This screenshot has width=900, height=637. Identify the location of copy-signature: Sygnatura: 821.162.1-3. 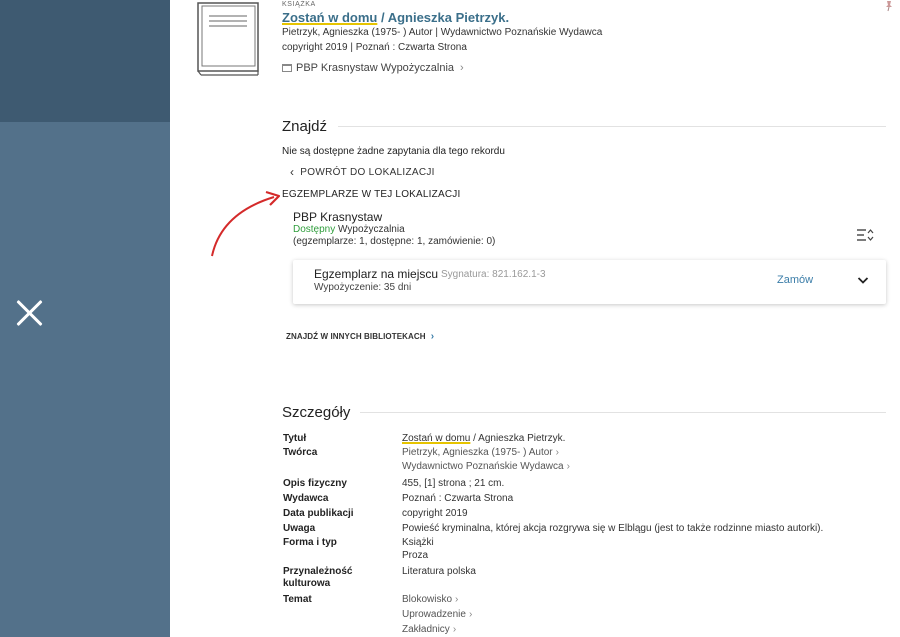
(493, 274).